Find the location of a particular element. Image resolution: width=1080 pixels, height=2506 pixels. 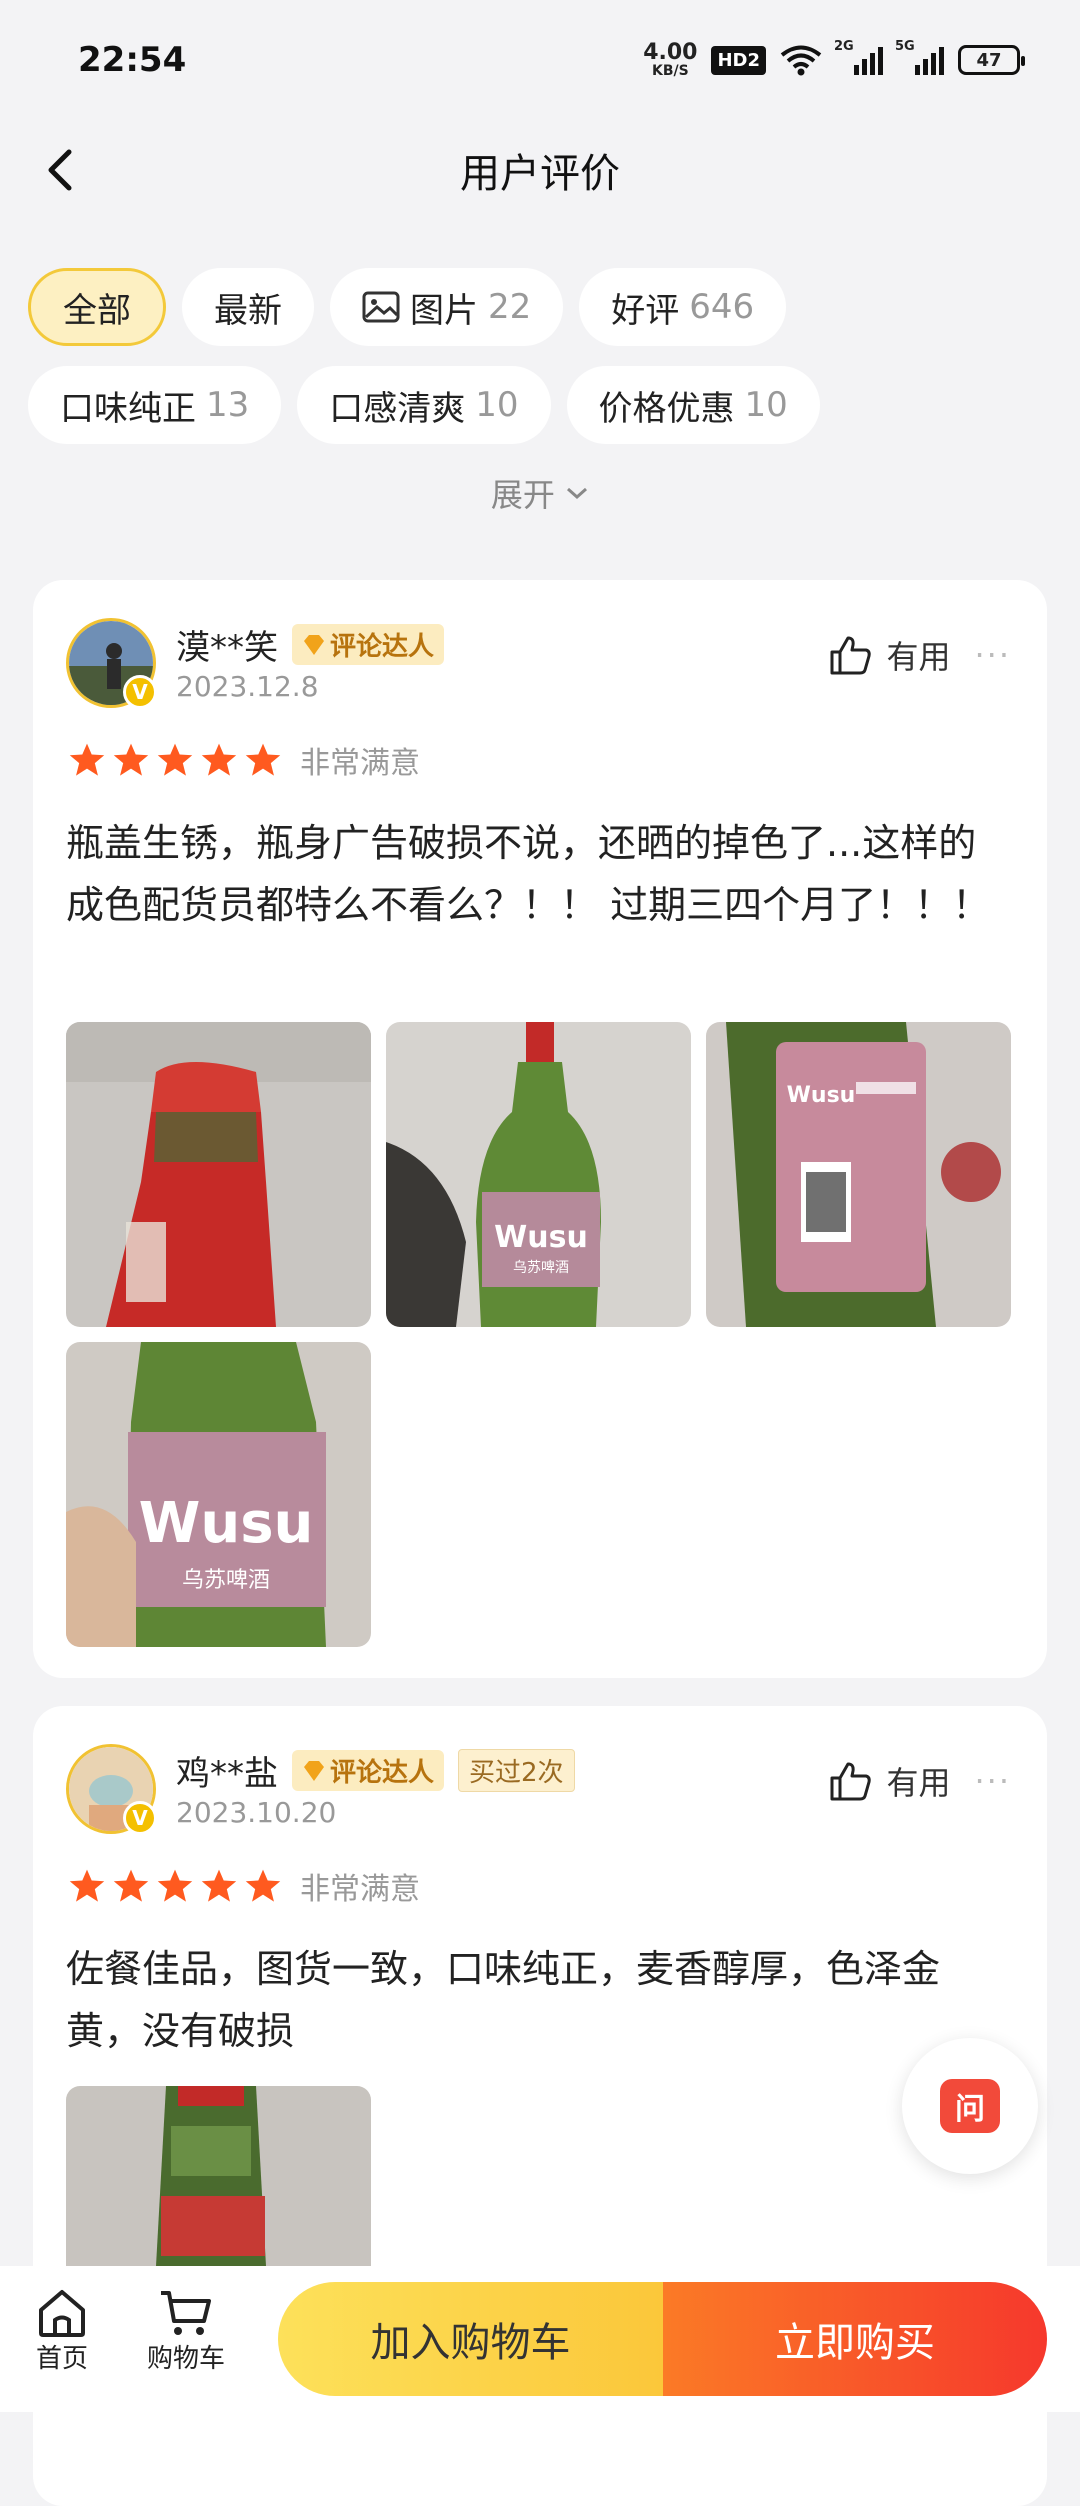

filter-chip-label: 好评 is located at coordinates (645, 310).